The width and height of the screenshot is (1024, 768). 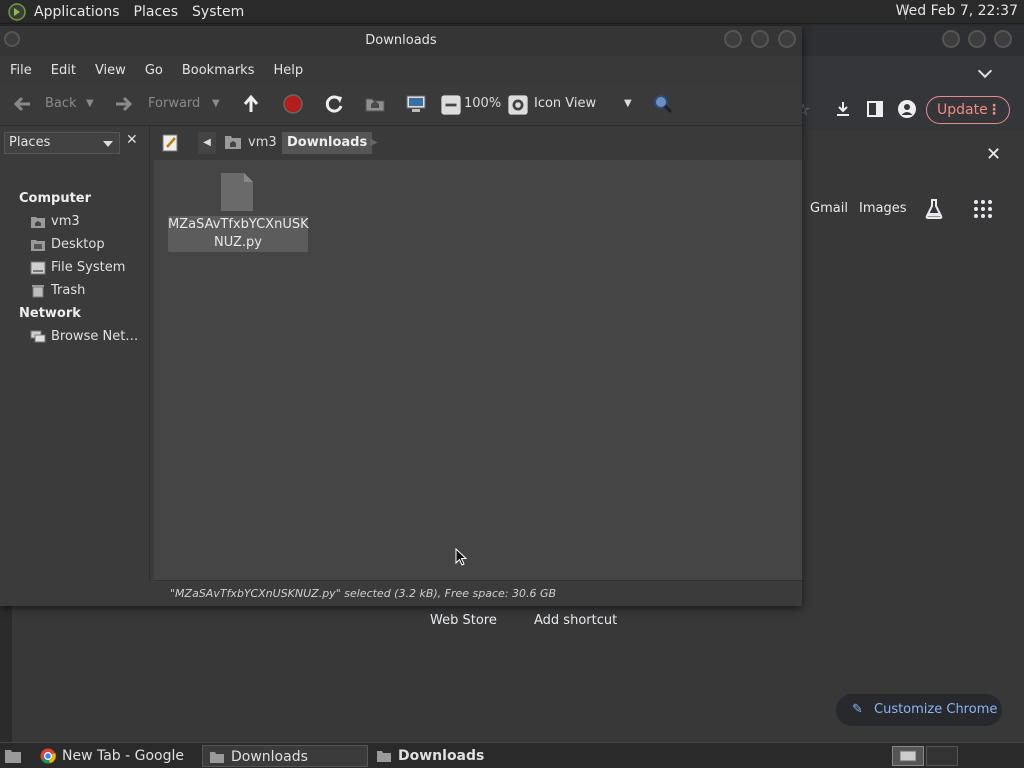 I want to click on menu-bookmarks: Bookmarks, so click(x=218, y=70).